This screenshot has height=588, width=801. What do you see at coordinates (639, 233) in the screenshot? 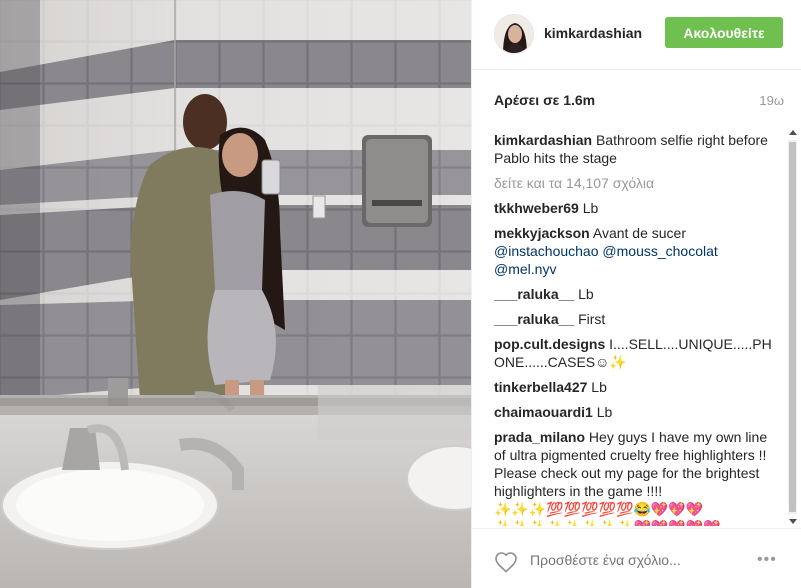
I see `comment-text: Avant de sucer` at bounding box center [639, 233].